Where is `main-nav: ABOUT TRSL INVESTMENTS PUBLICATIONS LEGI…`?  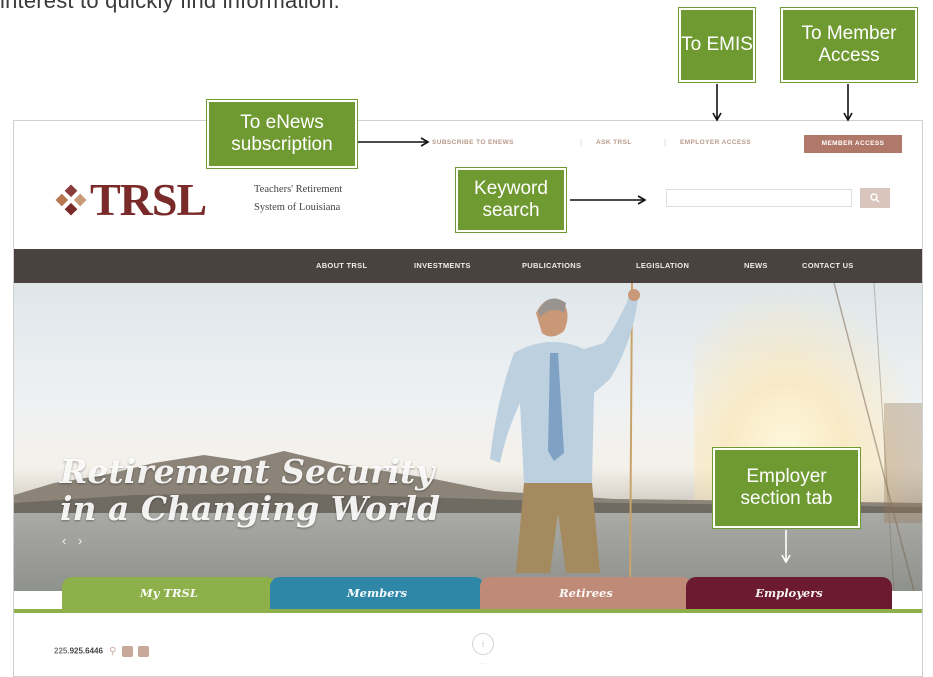 main-nav: ABOUT TRSL INVESTMENTS PUBLICATIONS LEGI… is located at coordinates (468, 266).